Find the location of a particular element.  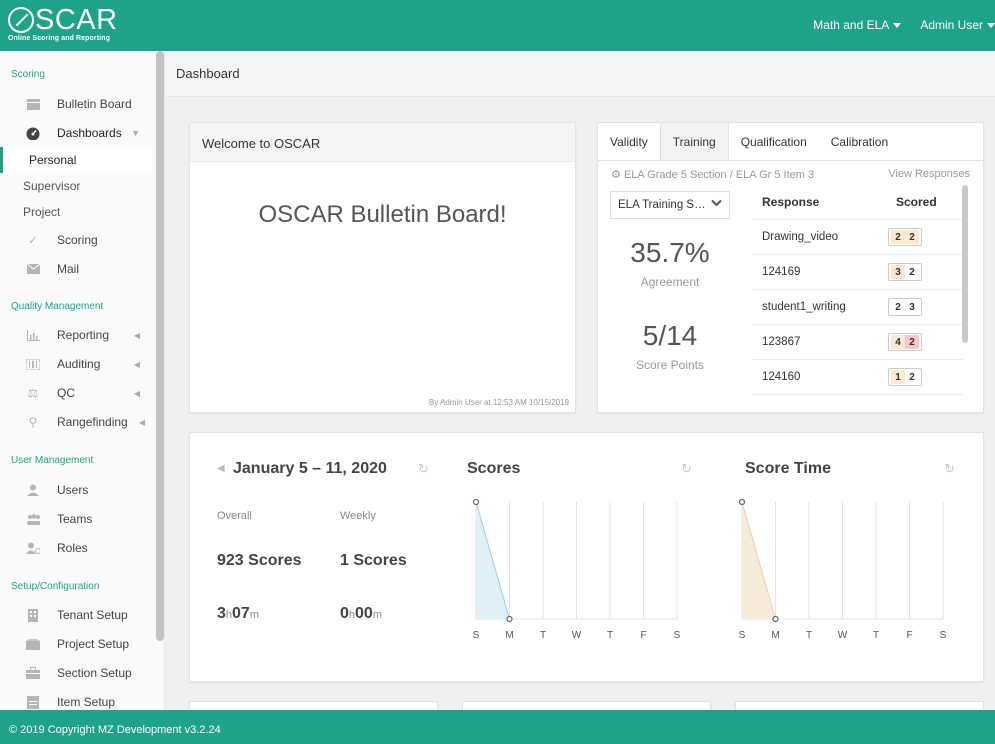

response-name: 124160 is located at coordinates (781, 377).